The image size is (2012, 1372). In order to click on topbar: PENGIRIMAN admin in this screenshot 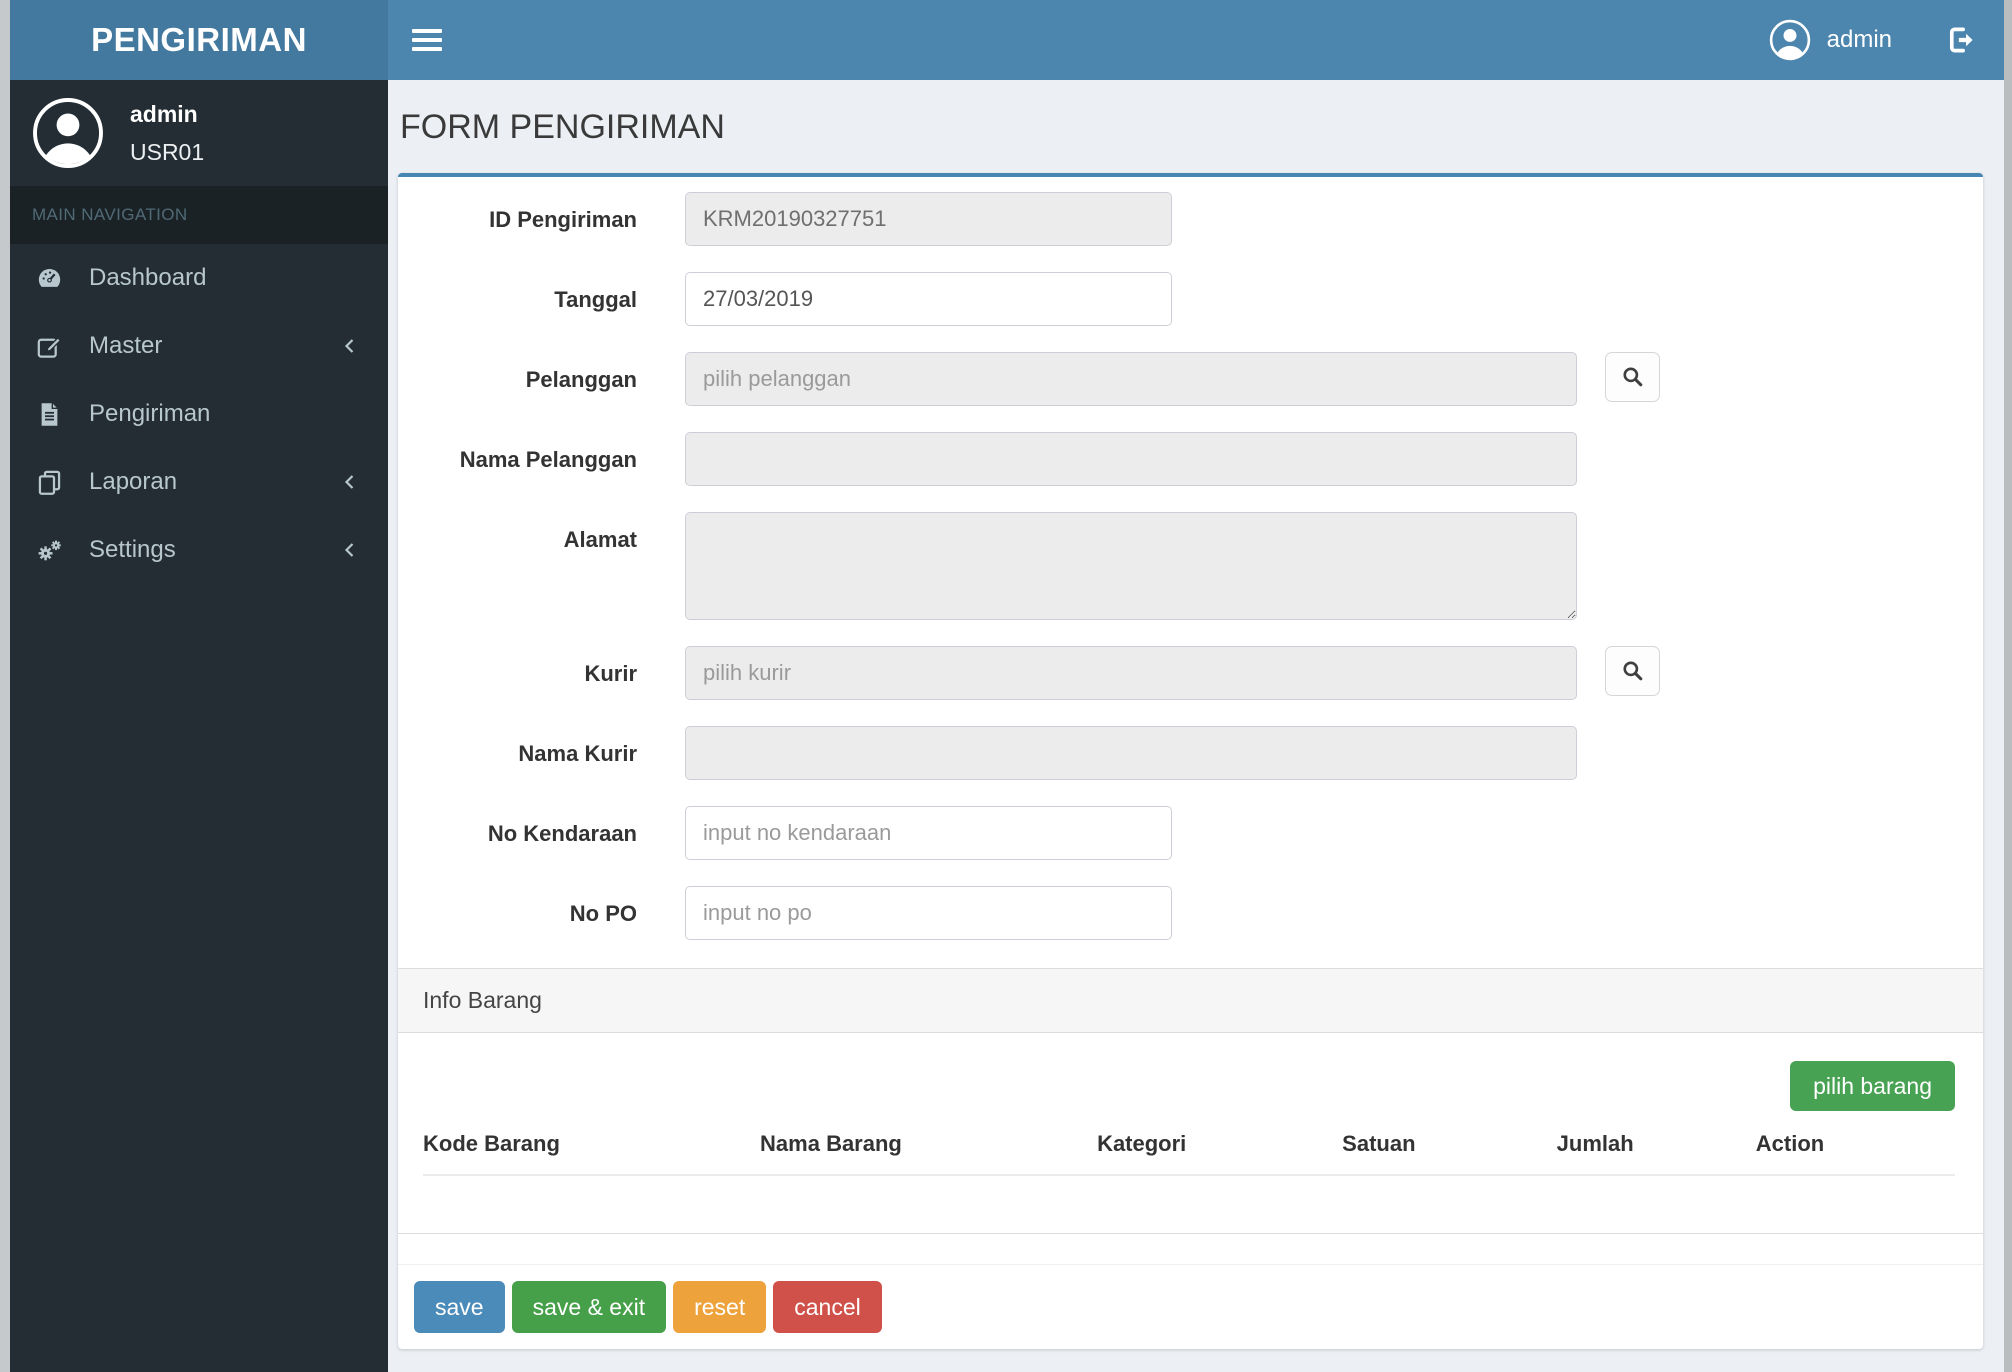, I will do `click(1007, 40)`.